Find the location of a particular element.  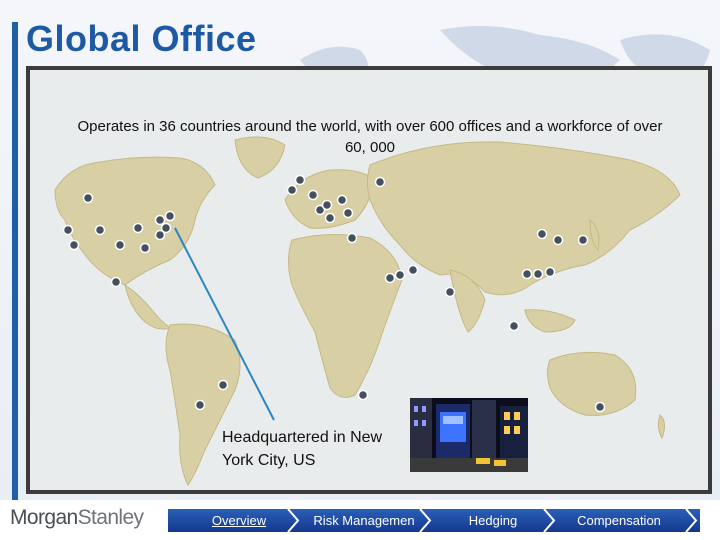

morgan-stanley-logo: MorganStanley is located at coordinates (77, 518).